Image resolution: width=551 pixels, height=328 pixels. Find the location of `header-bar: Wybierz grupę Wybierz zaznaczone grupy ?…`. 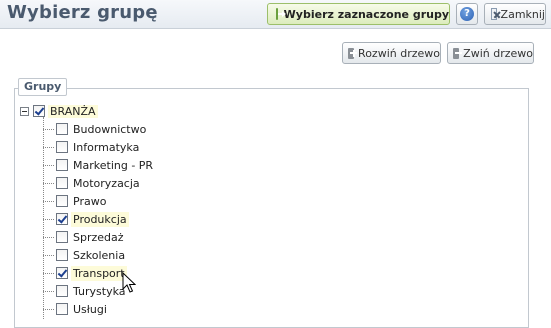

header-bar: Wybierz grupę Wybierz zaznaczone grupy ?… is located at coordinates (275, 14).